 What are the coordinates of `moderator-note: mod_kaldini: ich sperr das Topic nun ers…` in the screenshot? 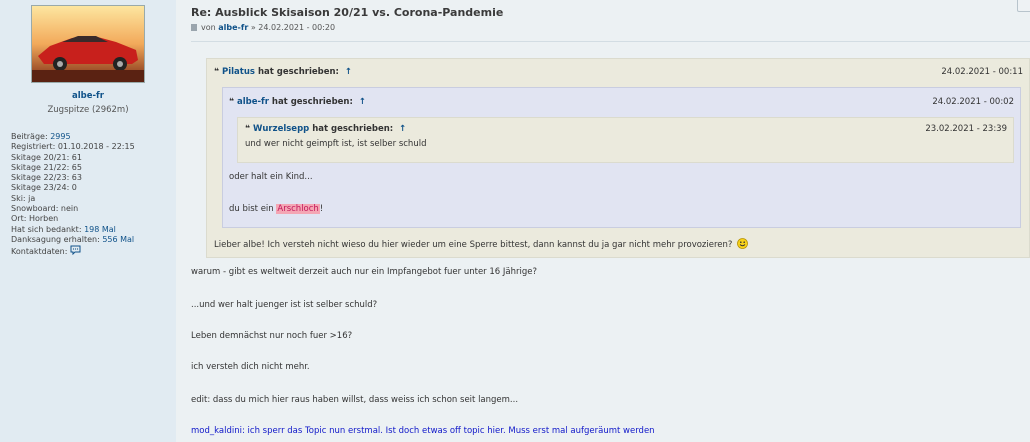 It's located at (423, 431).